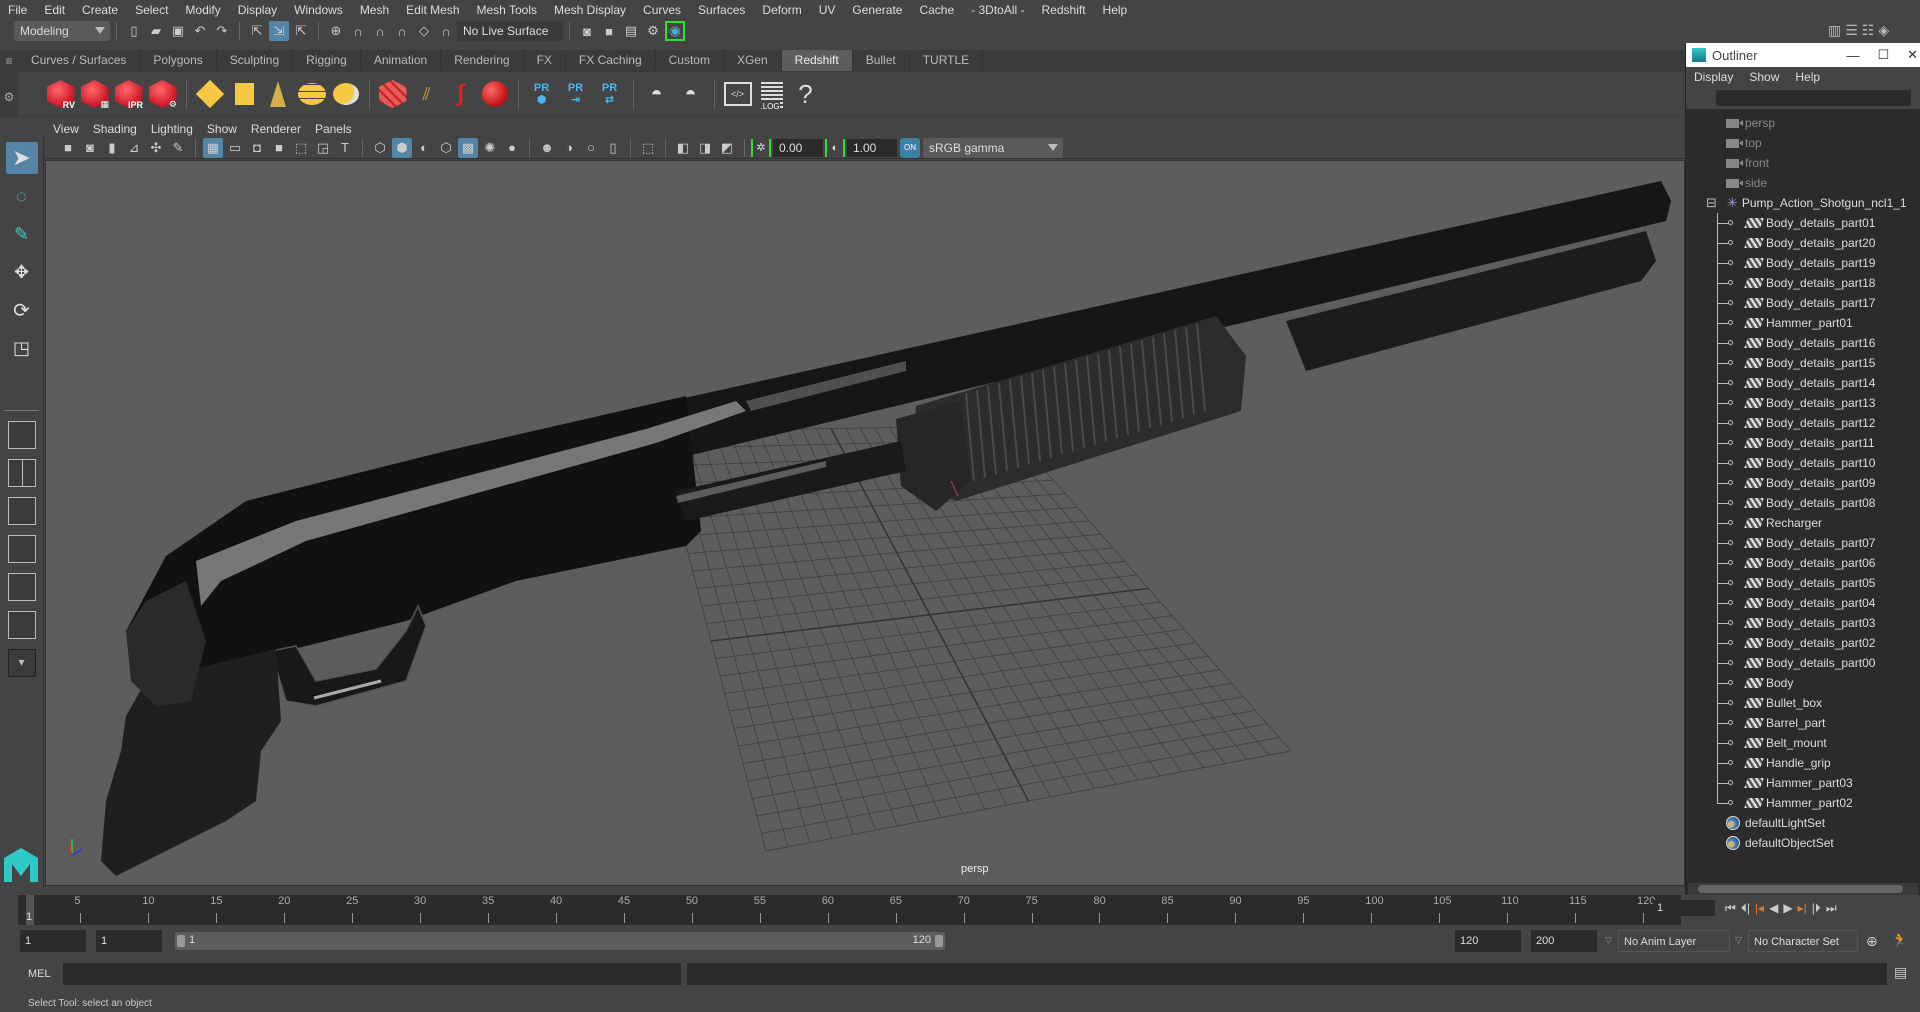 This screenshot has height=1012, width=1920. Describe the element at coordinates (301, 148) in the screenshot. I see `field-chart-icon: ⬚` at that location.